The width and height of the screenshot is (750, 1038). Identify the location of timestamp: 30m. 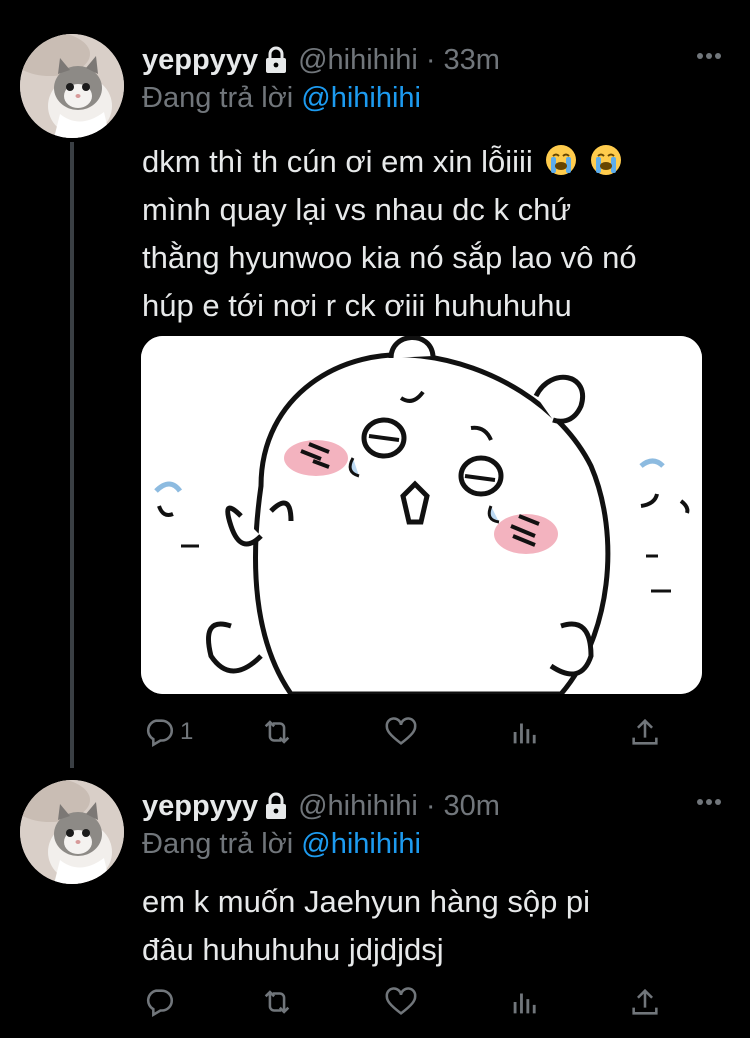
(471, 806).